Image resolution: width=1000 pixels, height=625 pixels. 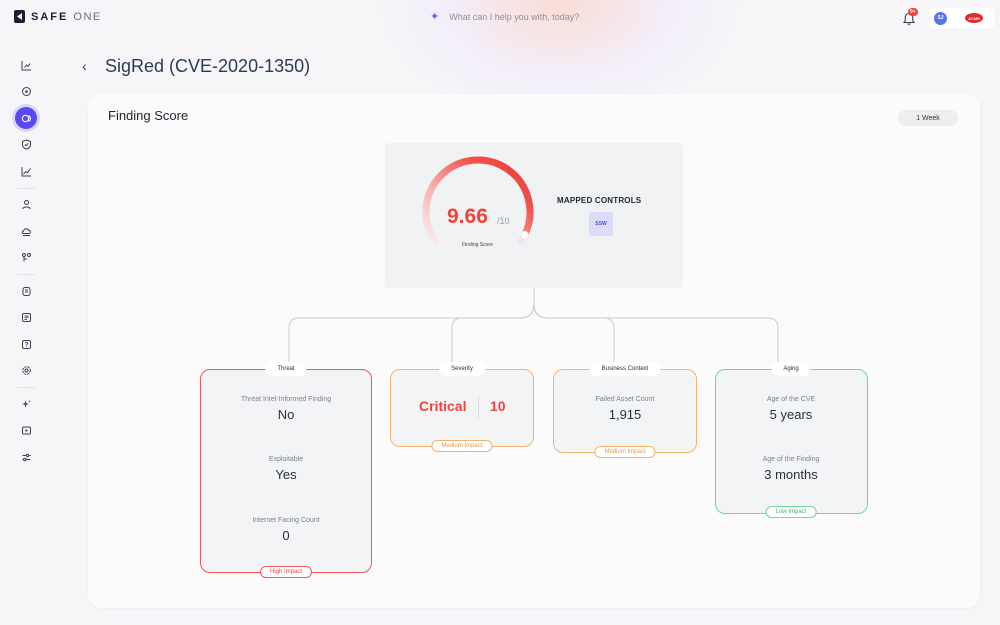 What do you see at coordinates (286, 369) in the screenshot?
I see `threat-tag: Threat` at bounding box center [286, 369].